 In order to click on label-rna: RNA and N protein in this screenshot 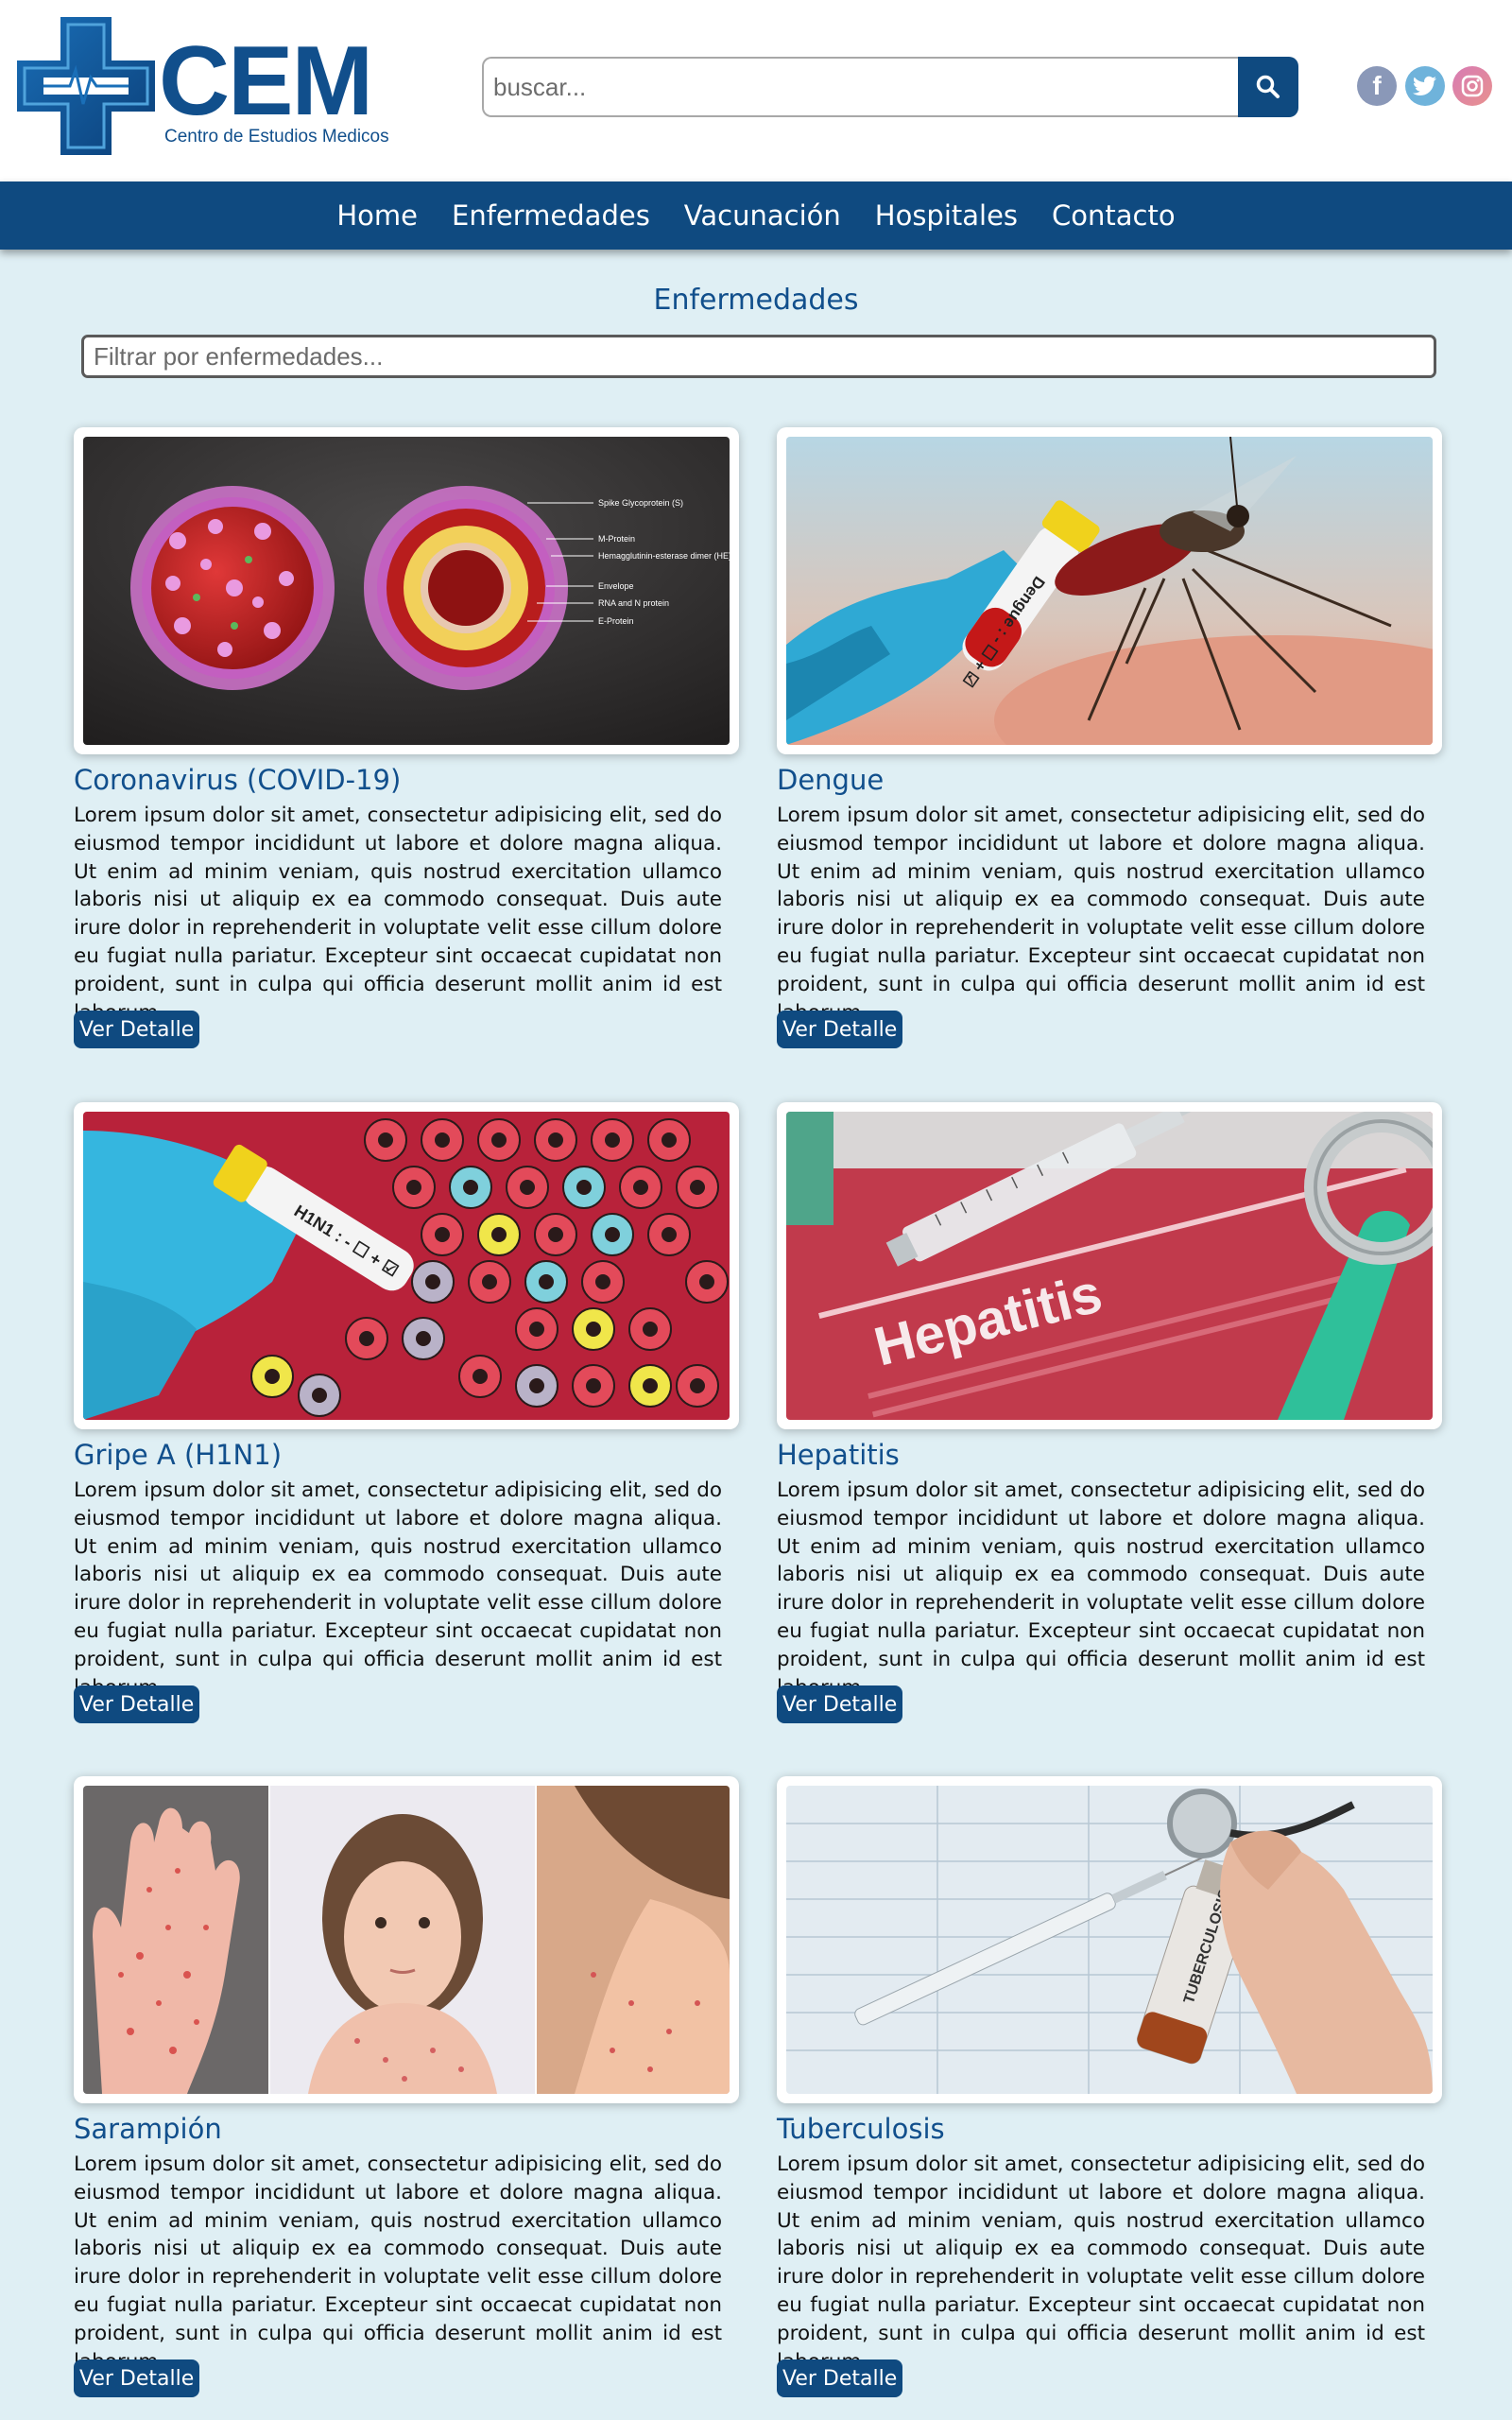, I will do `click(633, 603)`.